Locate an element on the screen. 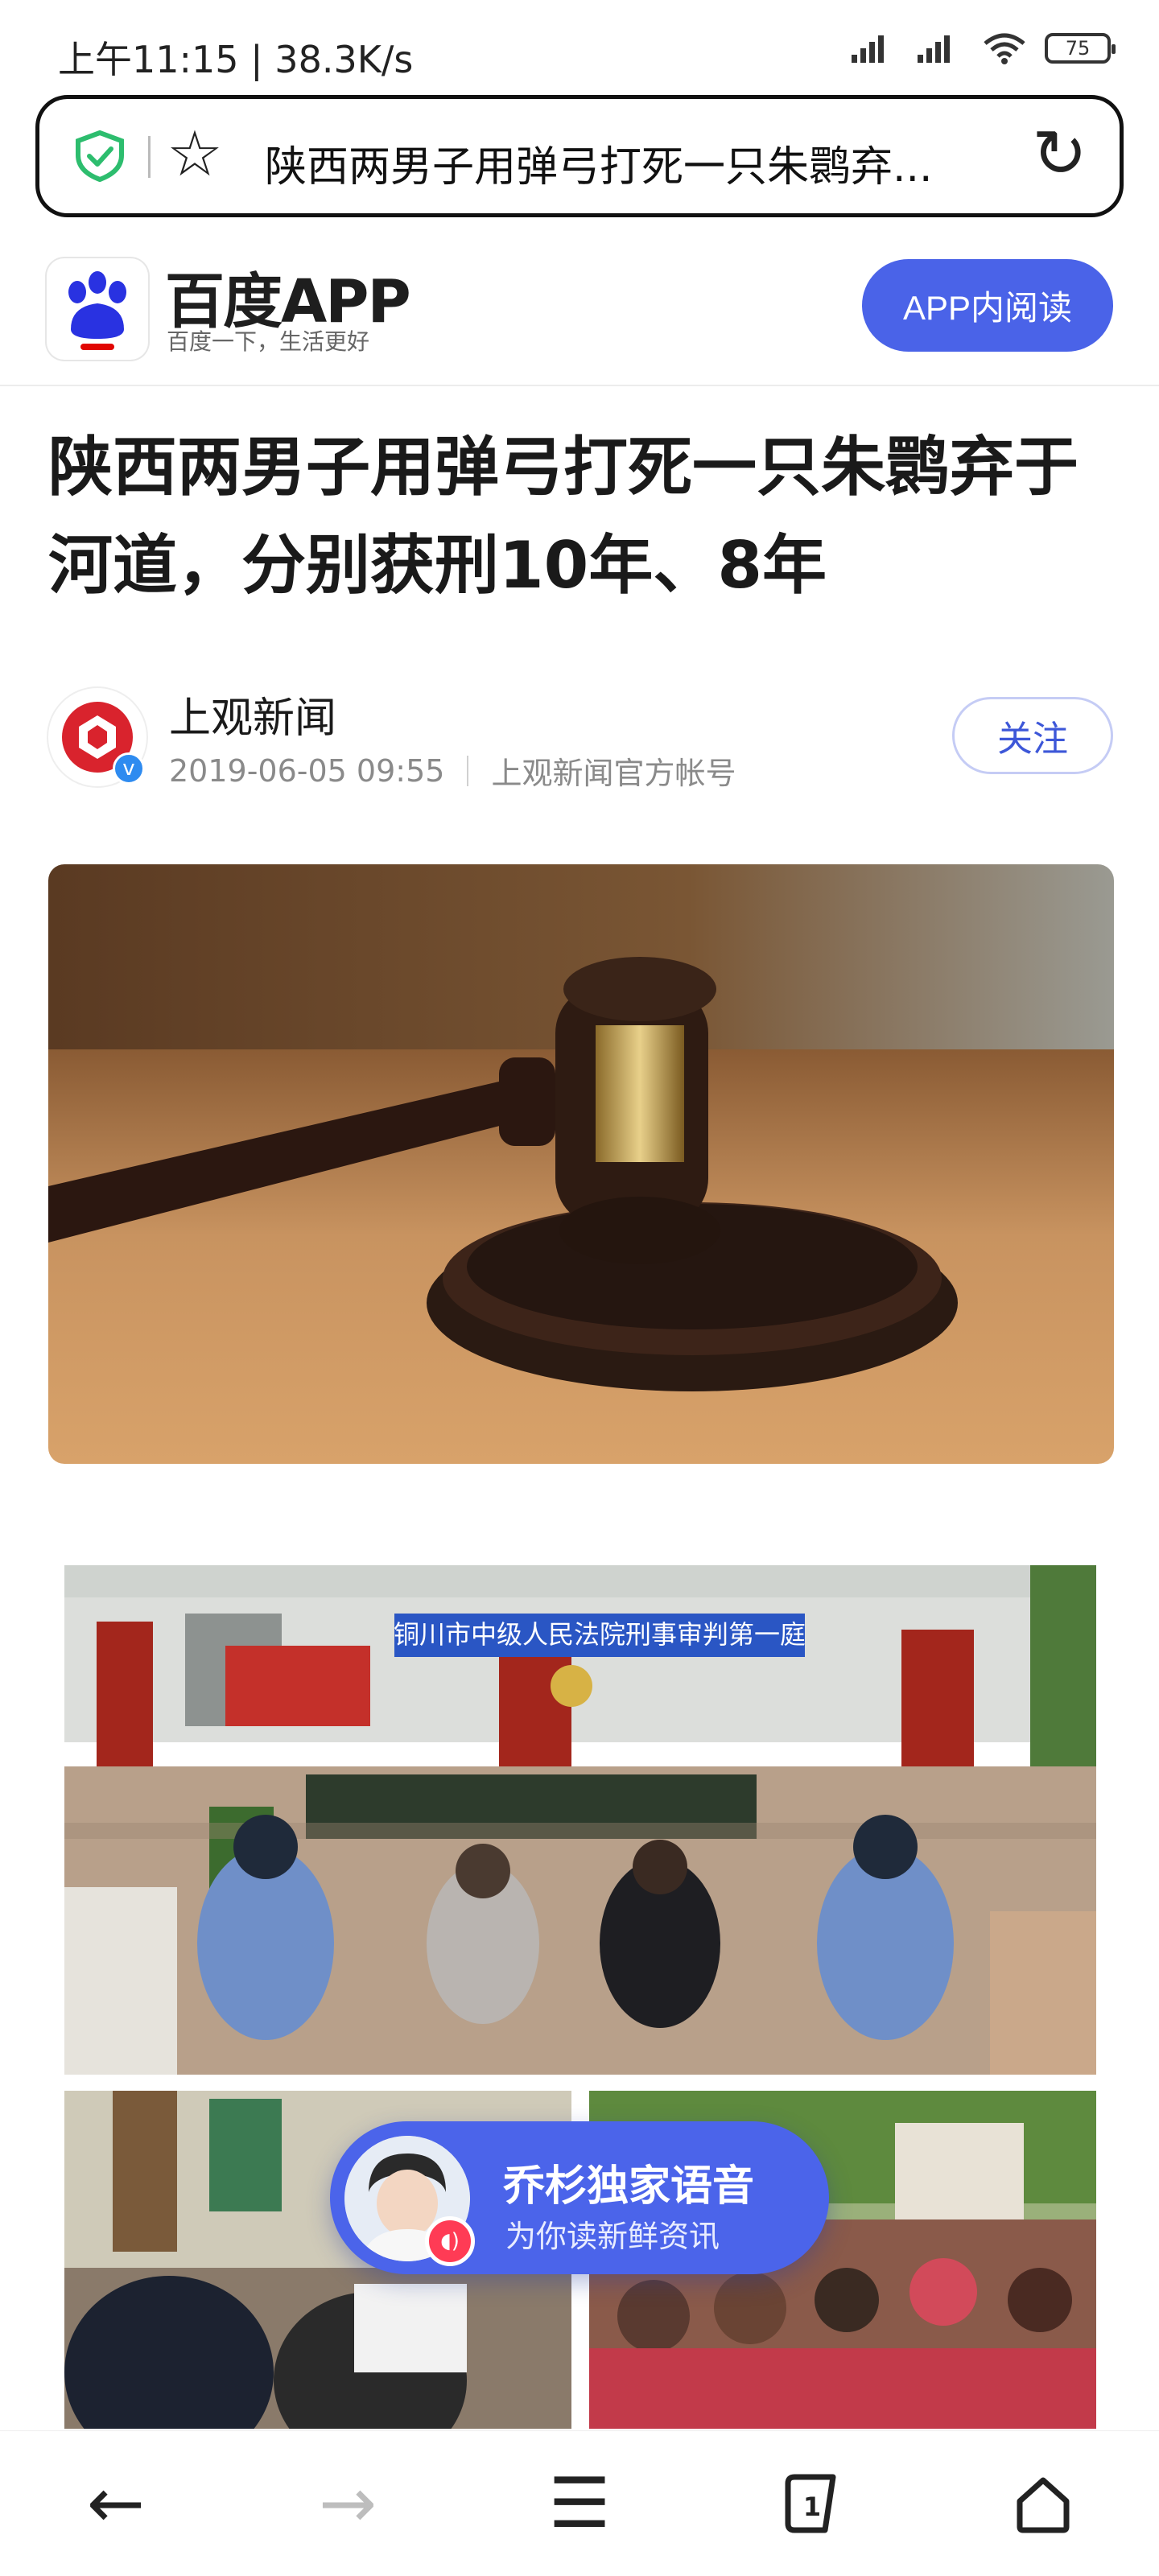 The height and width of the screenshot is (2576, 1159). court-banner-text: 铜川市中级人民法院刑事审判第一庭 is located at coordinates (600, 1634).